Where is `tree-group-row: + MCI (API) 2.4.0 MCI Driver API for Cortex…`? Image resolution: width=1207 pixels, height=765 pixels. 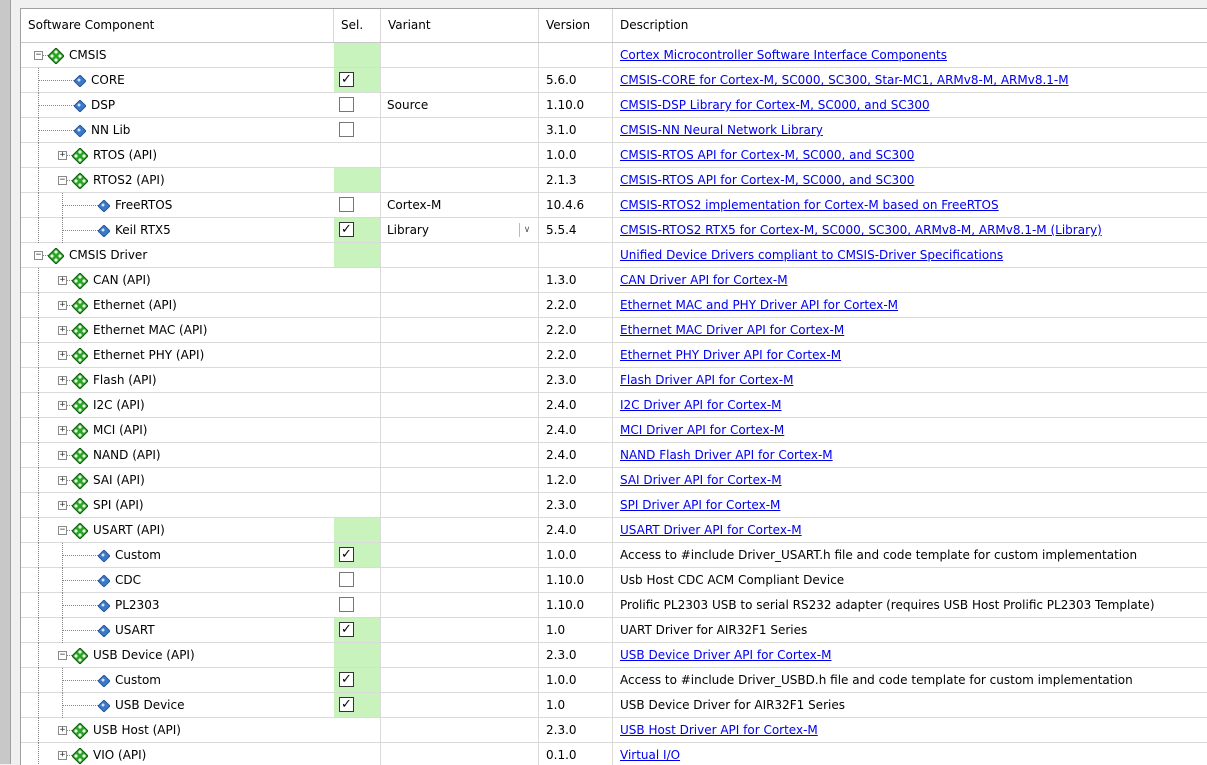 tree-group-row: + MCI (API) 2.4.0 MCI Driver API for Cortex… is located at coordinates (614, 430).